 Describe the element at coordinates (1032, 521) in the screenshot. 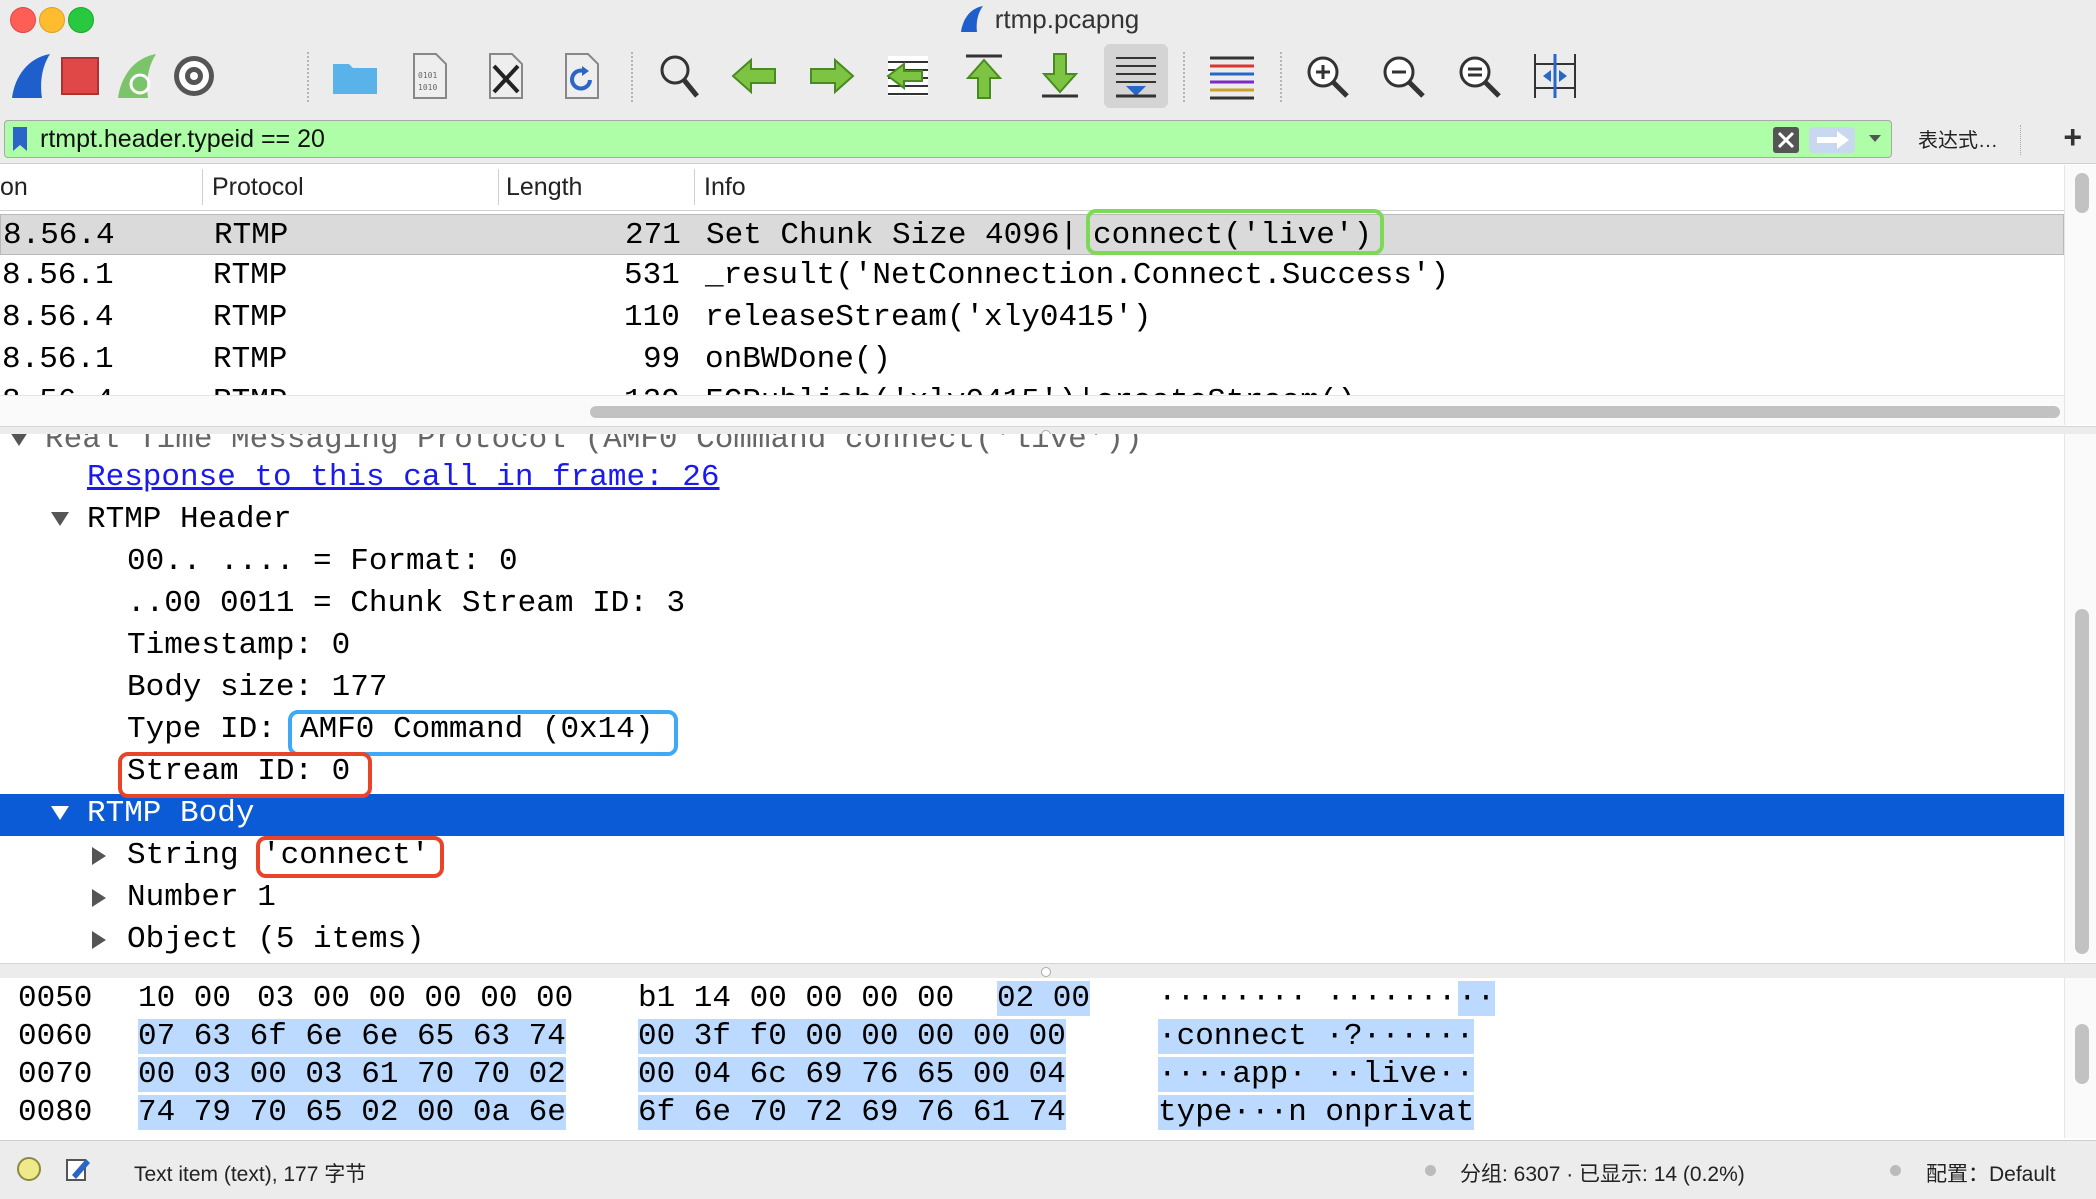

I see `tree-row-rtmp-header: RTMP Header` at that location.